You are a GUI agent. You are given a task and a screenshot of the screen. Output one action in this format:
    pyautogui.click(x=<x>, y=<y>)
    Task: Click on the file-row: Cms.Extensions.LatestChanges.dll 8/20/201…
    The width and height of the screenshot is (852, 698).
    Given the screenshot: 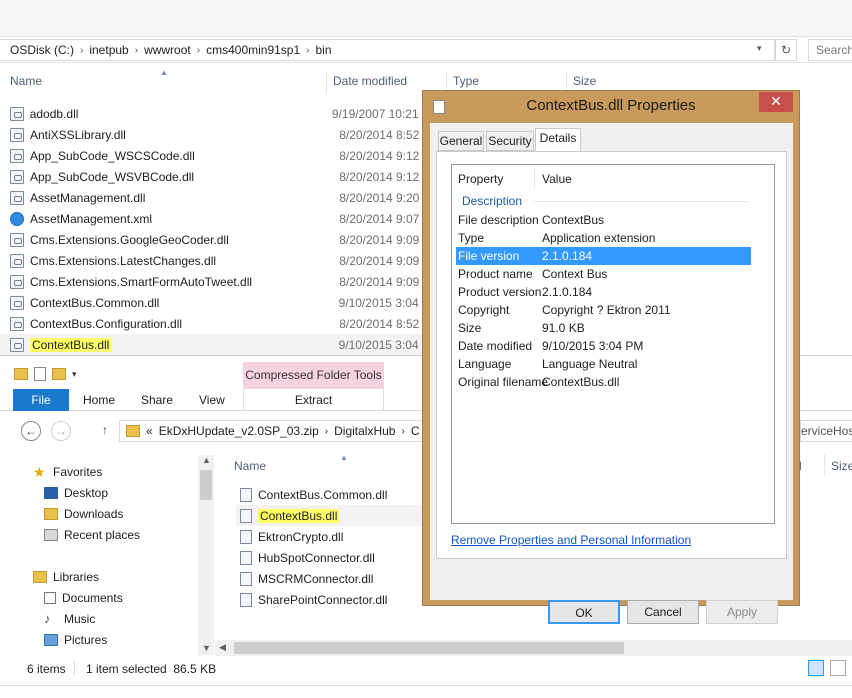 What is the action you would take?
    pyautogui.click(x=215, y=260)
    